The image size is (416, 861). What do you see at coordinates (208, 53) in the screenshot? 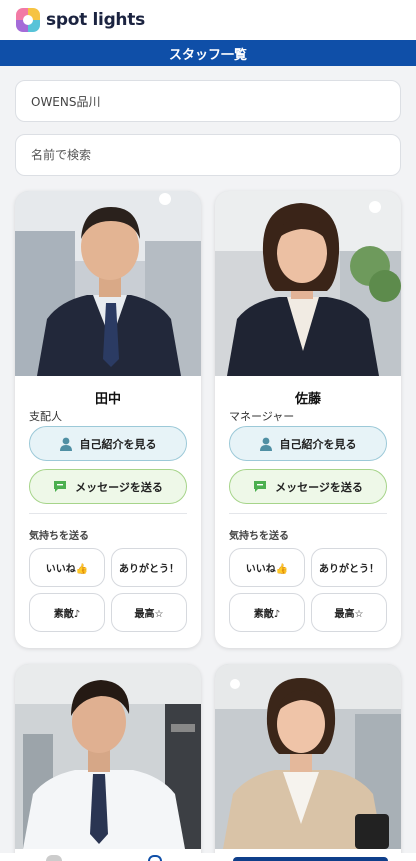
I see `page-title: スタッフ一覧` at bounding box center [208, 53].